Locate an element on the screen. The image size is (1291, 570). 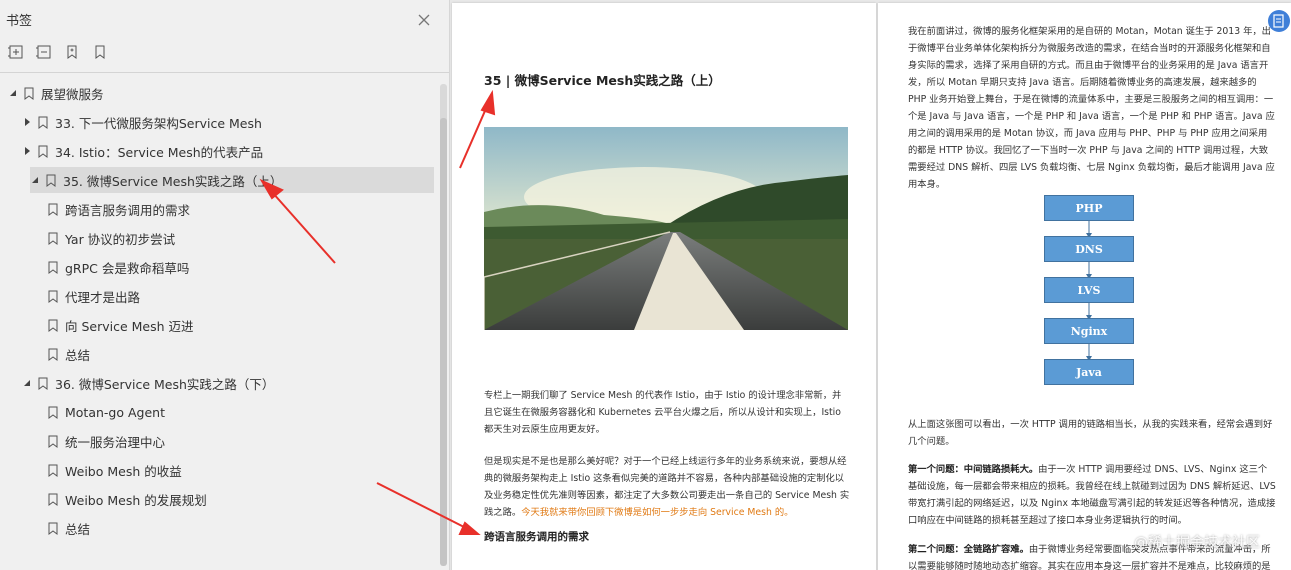
bookmark-item: Motan-go Agent is located at coordinates (215, 412).